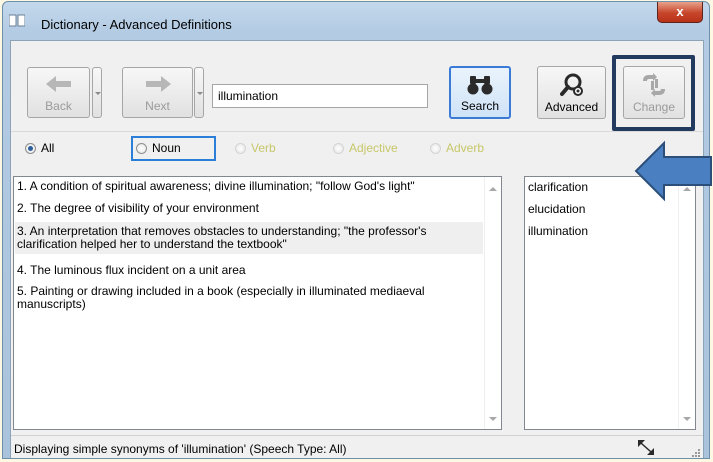 The image size is (713, 462). Describe the element at coordinates (17, 20) in the screenshot. I see `book-icon` at that location.